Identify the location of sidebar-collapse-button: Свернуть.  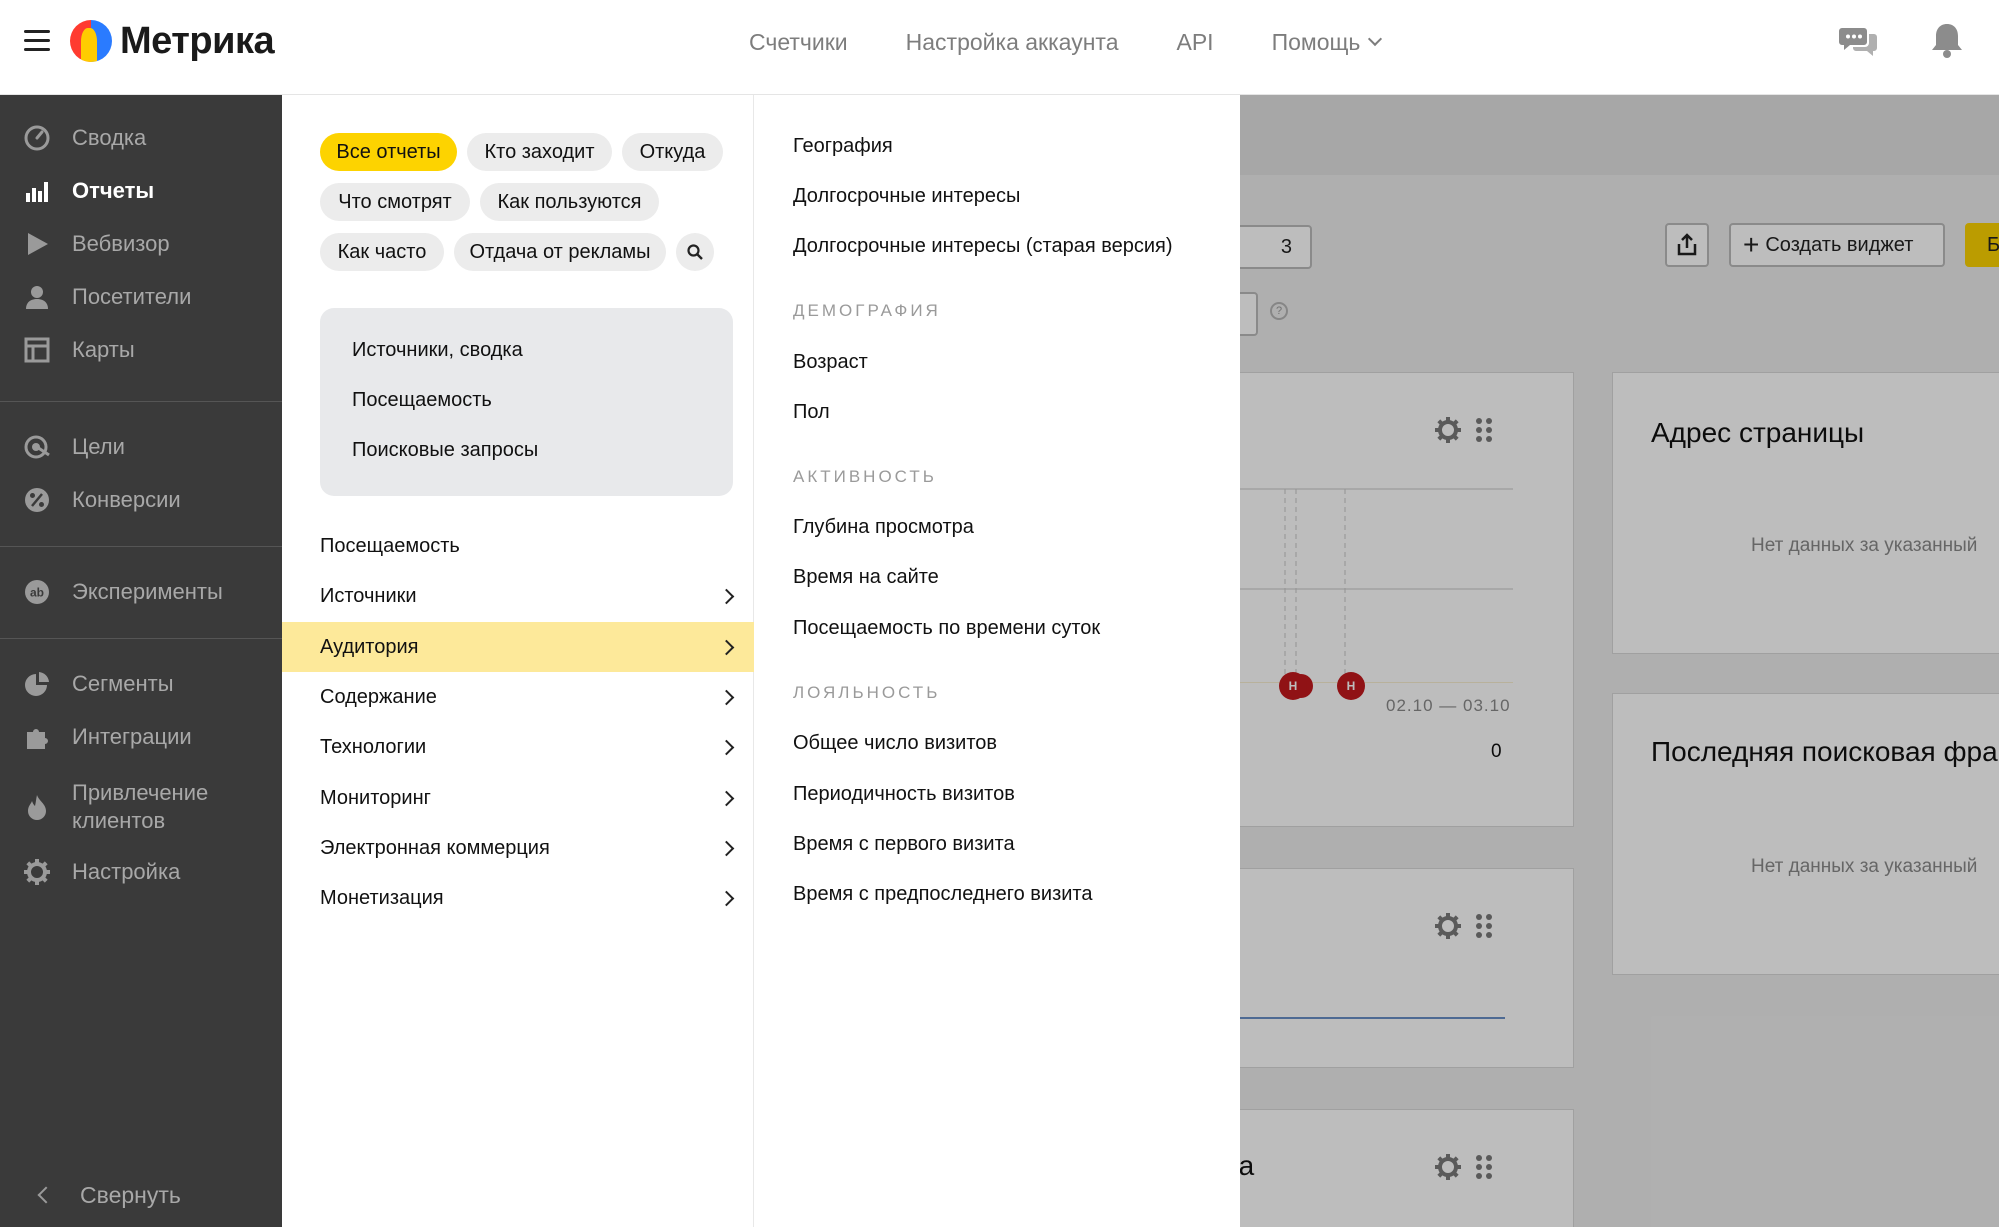
(109, 1195).